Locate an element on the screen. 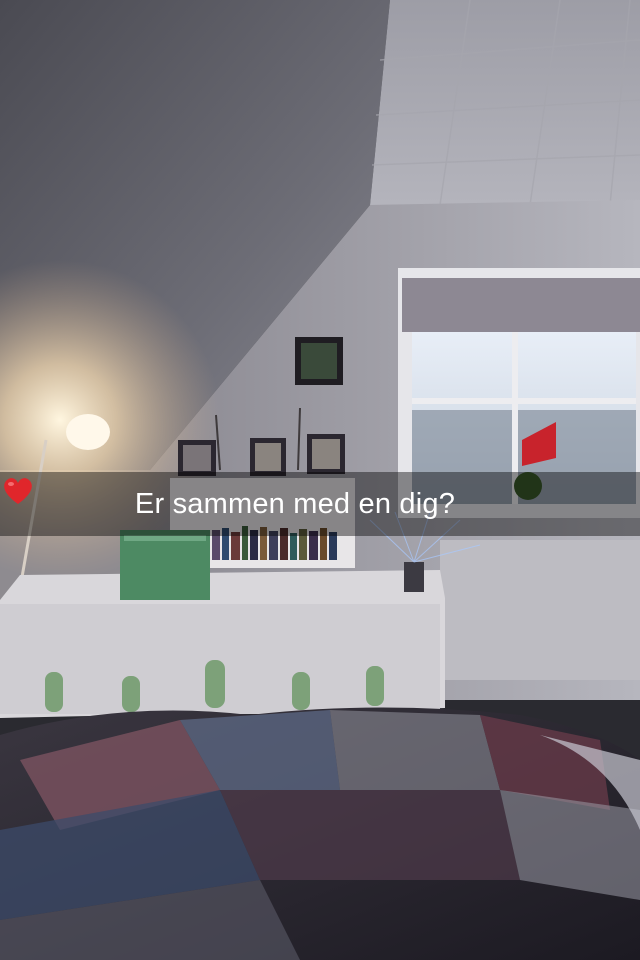  caption-text: Er sammen med en dig? is located at coordinates (295, 503).